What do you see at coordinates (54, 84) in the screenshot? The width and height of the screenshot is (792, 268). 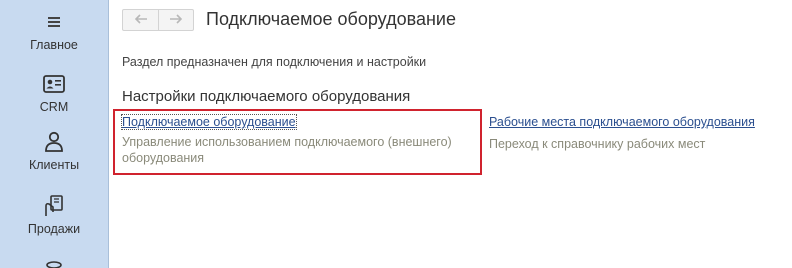 I see `contact-card-icon` at bounding box center [54, 84].